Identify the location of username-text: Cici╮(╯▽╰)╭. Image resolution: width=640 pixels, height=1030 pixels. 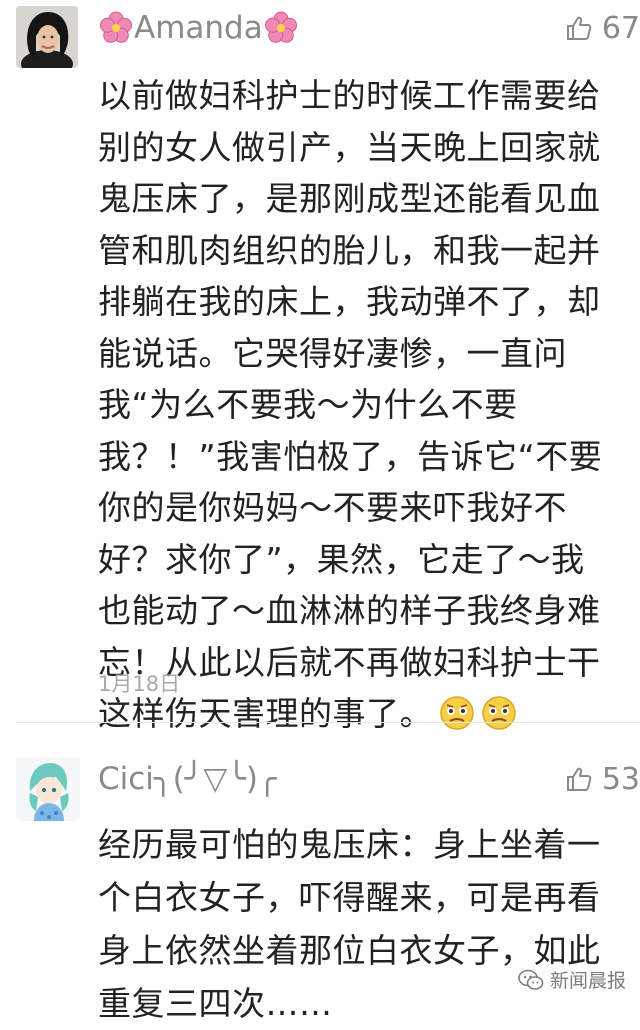
(187, 779).